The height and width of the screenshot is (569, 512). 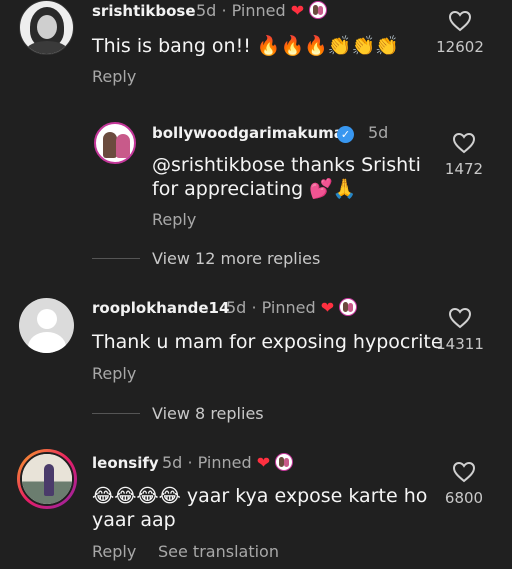 I want to click on view-replies-button: View 8 replies, so click(x=208, y=413).